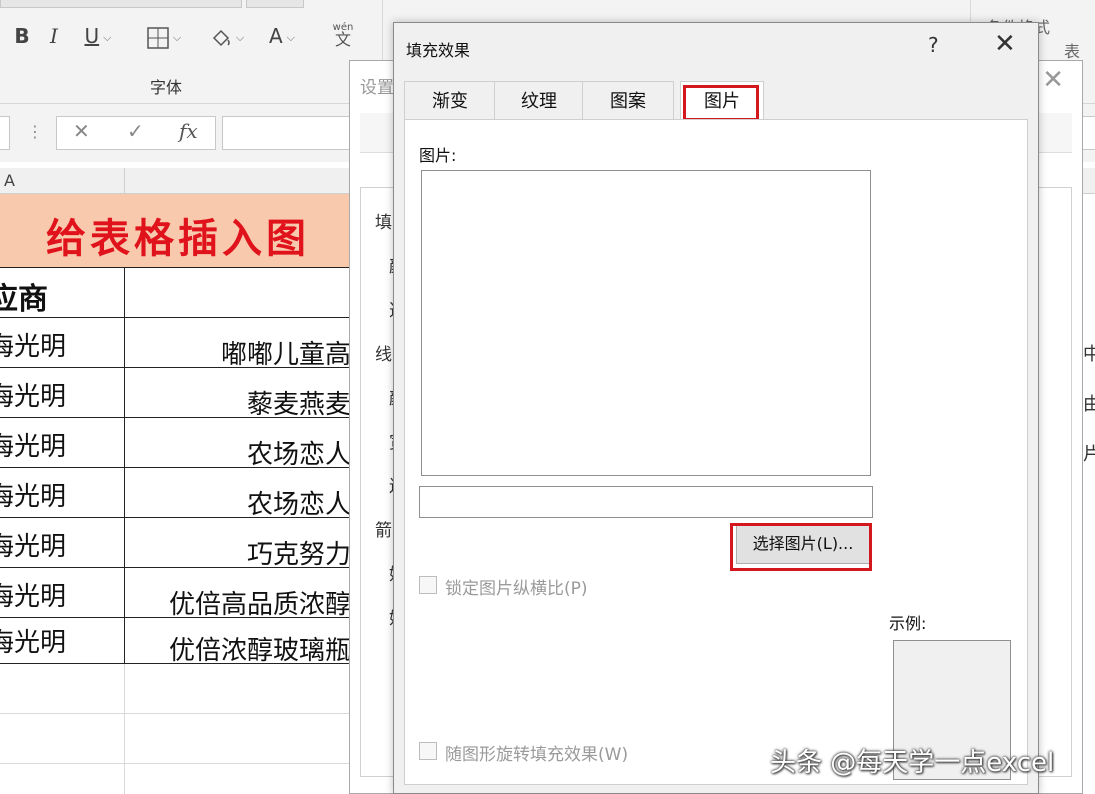  I want to click on tab-pattern: 图案, so click(628, 100).